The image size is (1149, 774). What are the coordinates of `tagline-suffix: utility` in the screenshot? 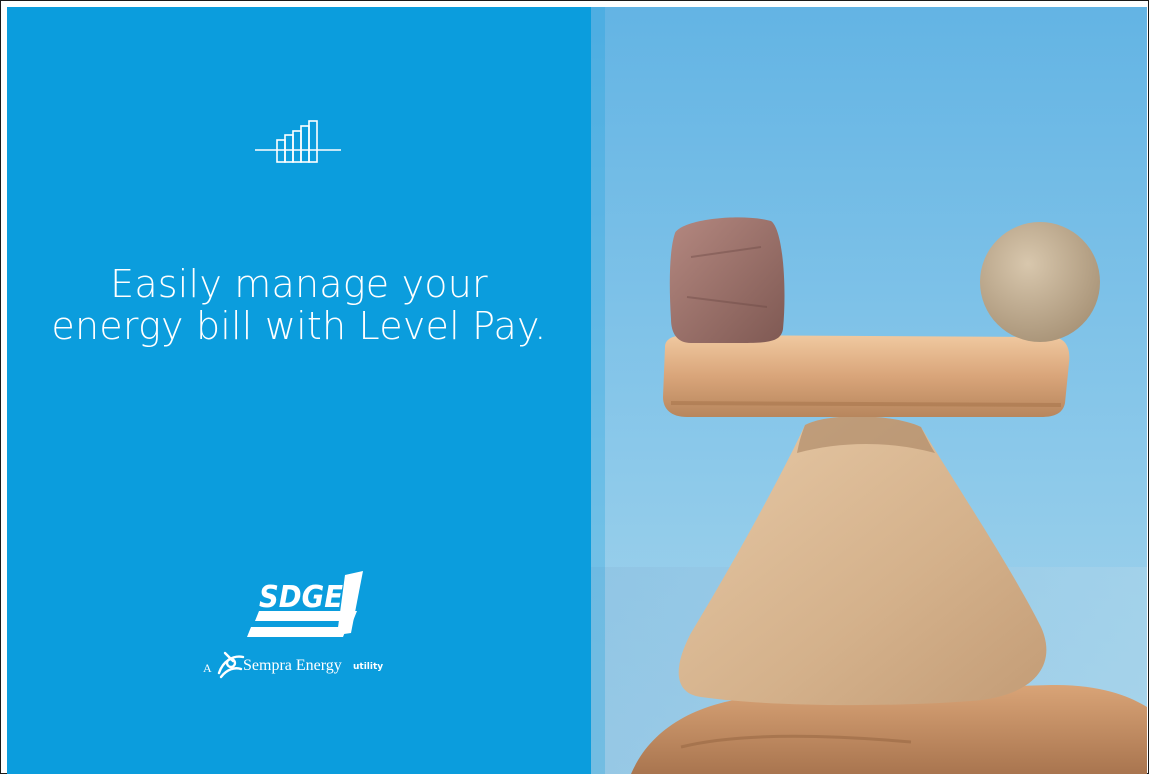 It's located at (368, 667).